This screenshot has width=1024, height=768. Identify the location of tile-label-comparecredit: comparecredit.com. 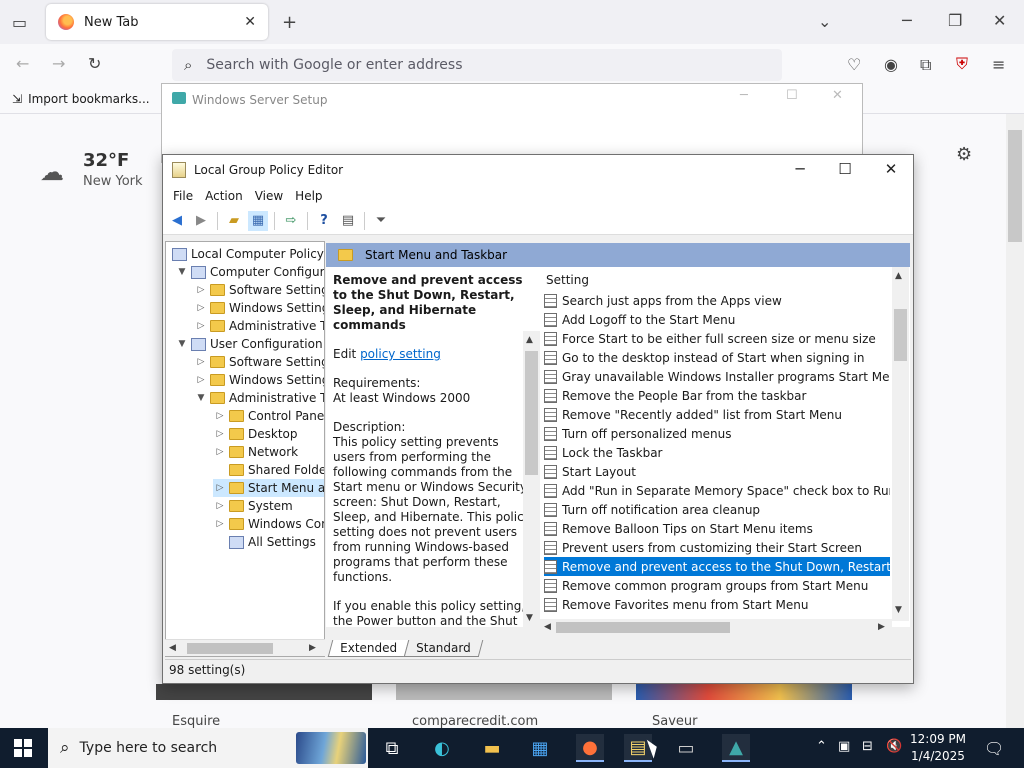
(475, 721).